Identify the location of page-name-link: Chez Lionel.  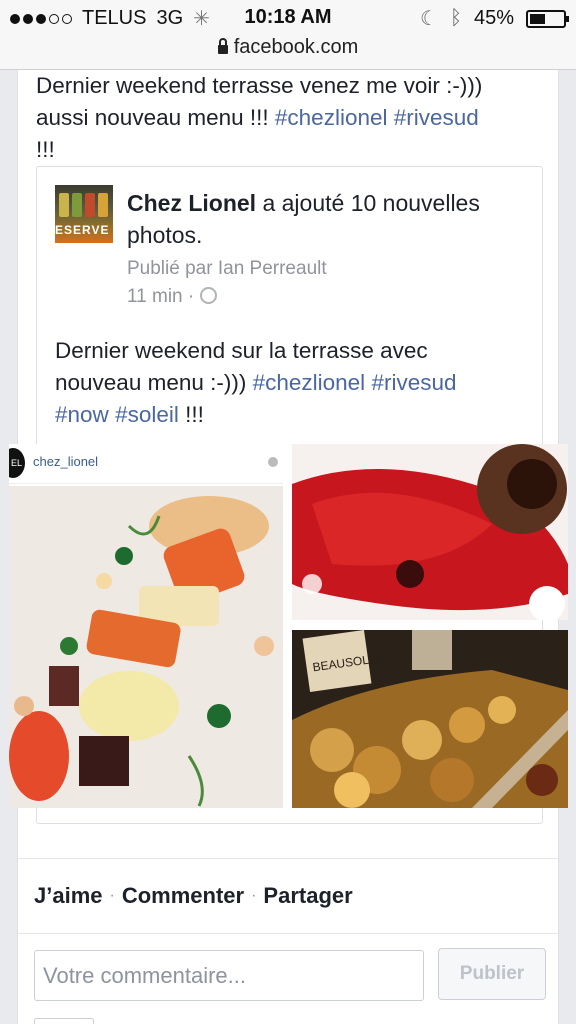
(191, 203).